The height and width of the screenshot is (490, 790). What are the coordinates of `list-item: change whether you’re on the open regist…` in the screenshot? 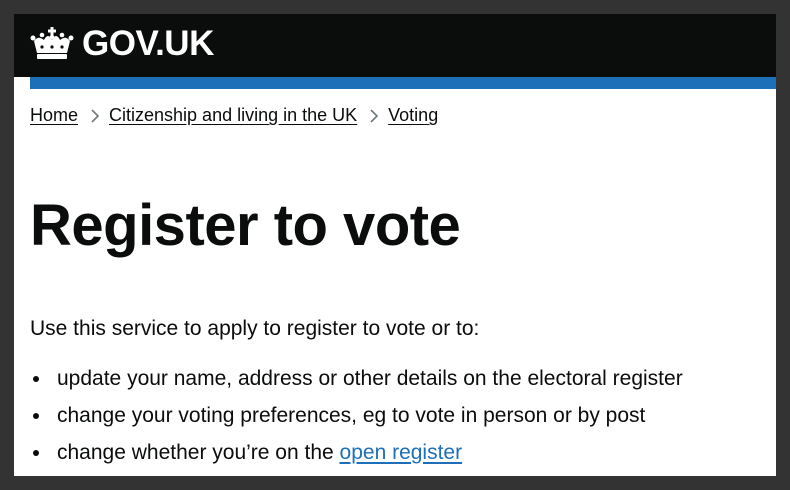 It's located at (356, 456).